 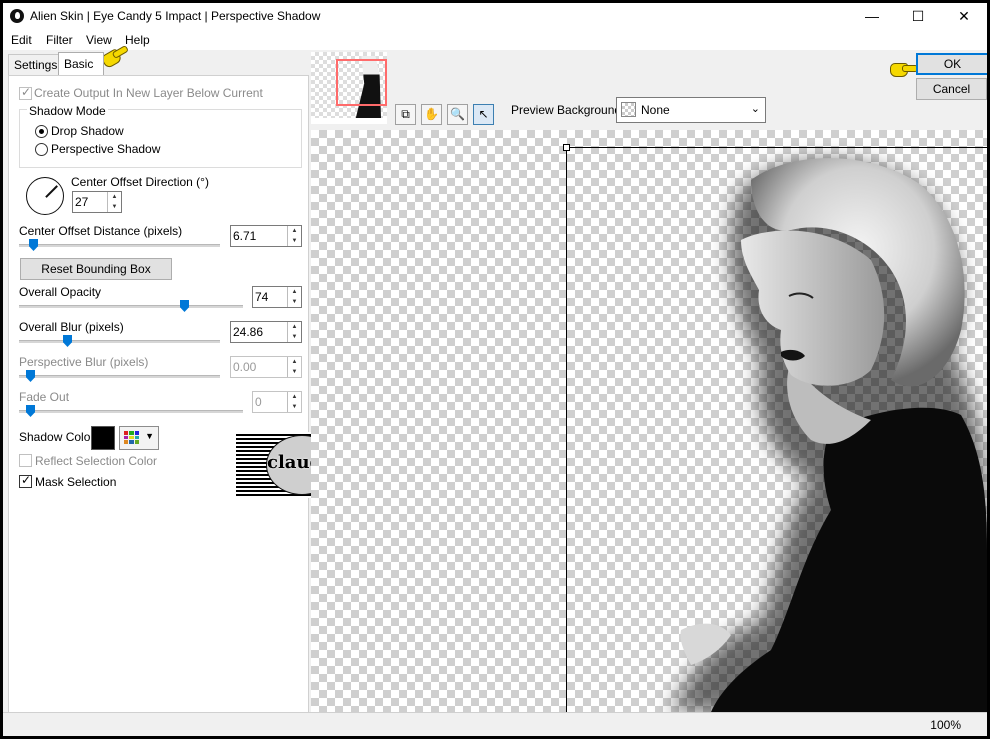 I want to click on center-offset-direction-input: 27 ▲ ▼, so click(x=97, y=202).